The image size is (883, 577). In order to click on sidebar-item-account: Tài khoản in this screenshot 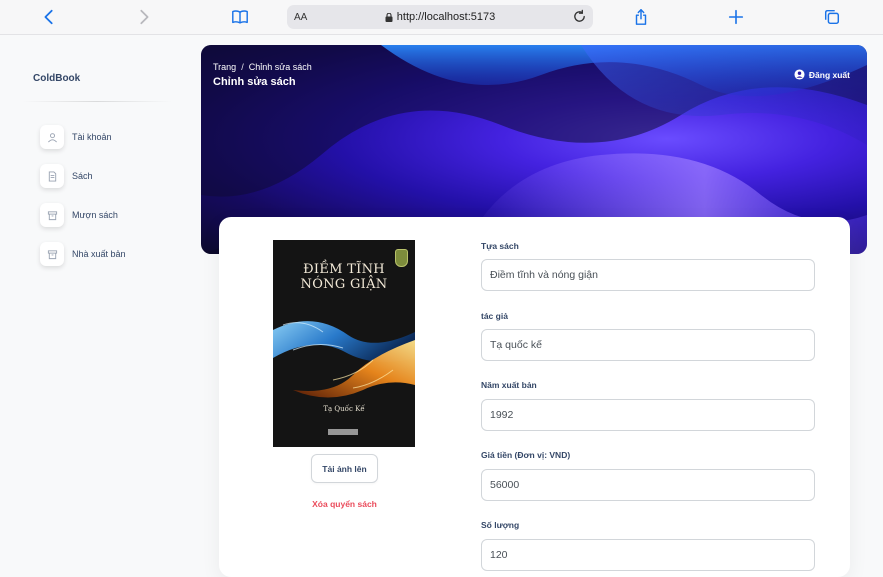, I will do `click(105, 137)`.